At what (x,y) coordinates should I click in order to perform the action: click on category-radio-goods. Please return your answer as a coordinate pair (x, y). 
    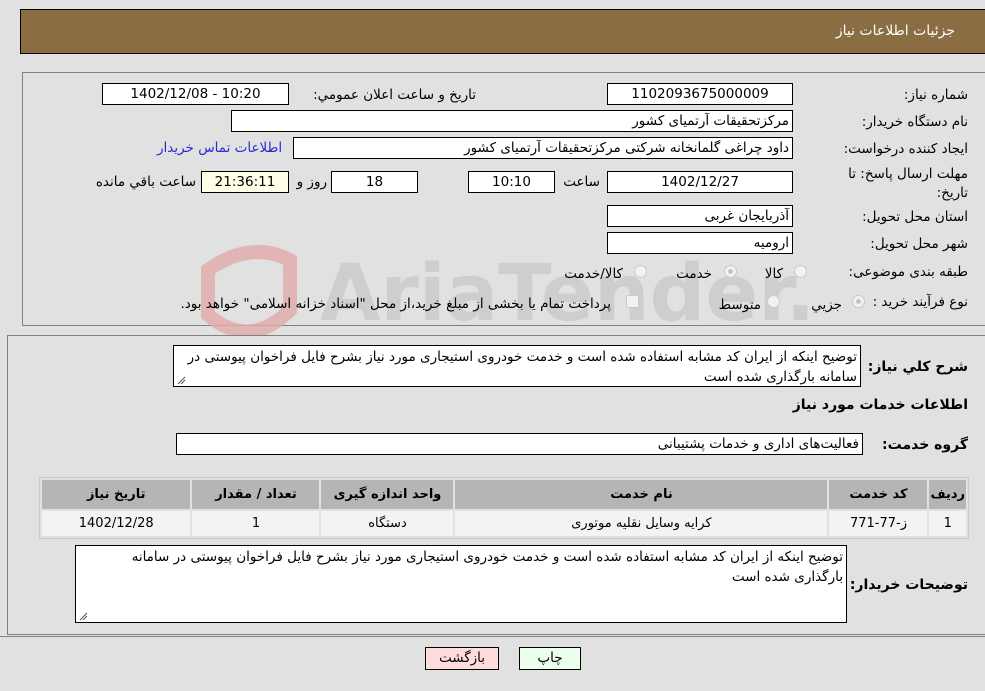
    Looking at the image, I should click on (800, 271).